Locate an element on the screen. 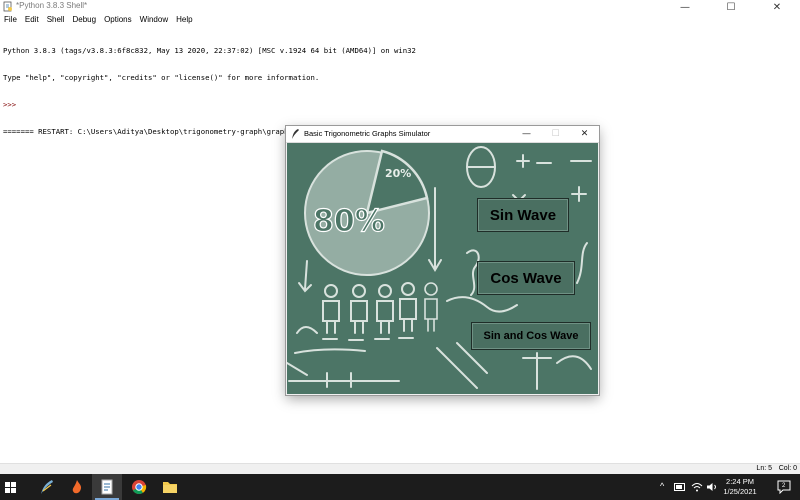 The height and width of the screenshot is (500, 800). menu-file: File is located at coordinates (10, 20).